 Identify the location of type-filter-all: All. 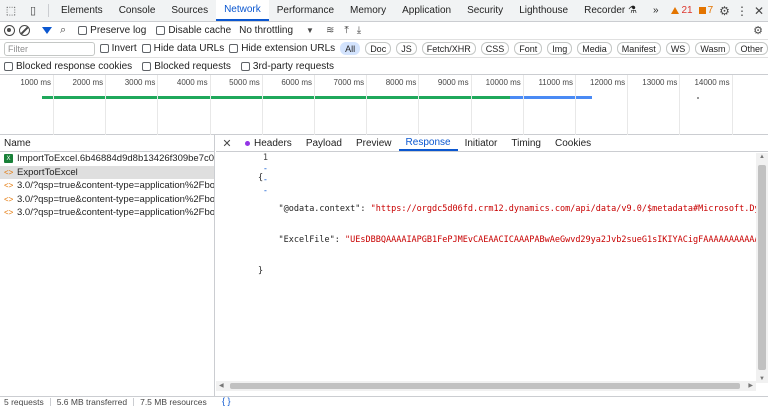
(350, 48).